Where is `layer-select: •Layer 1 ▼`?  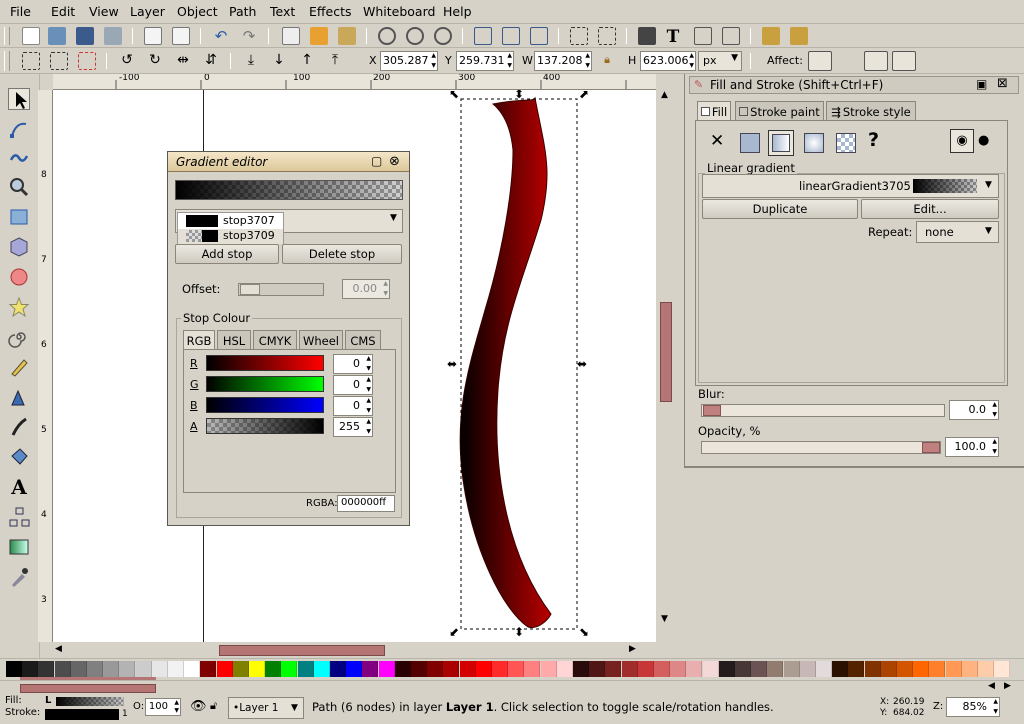 layer-select: •Layer 1 ▼ is located at coordinates (266, 708).